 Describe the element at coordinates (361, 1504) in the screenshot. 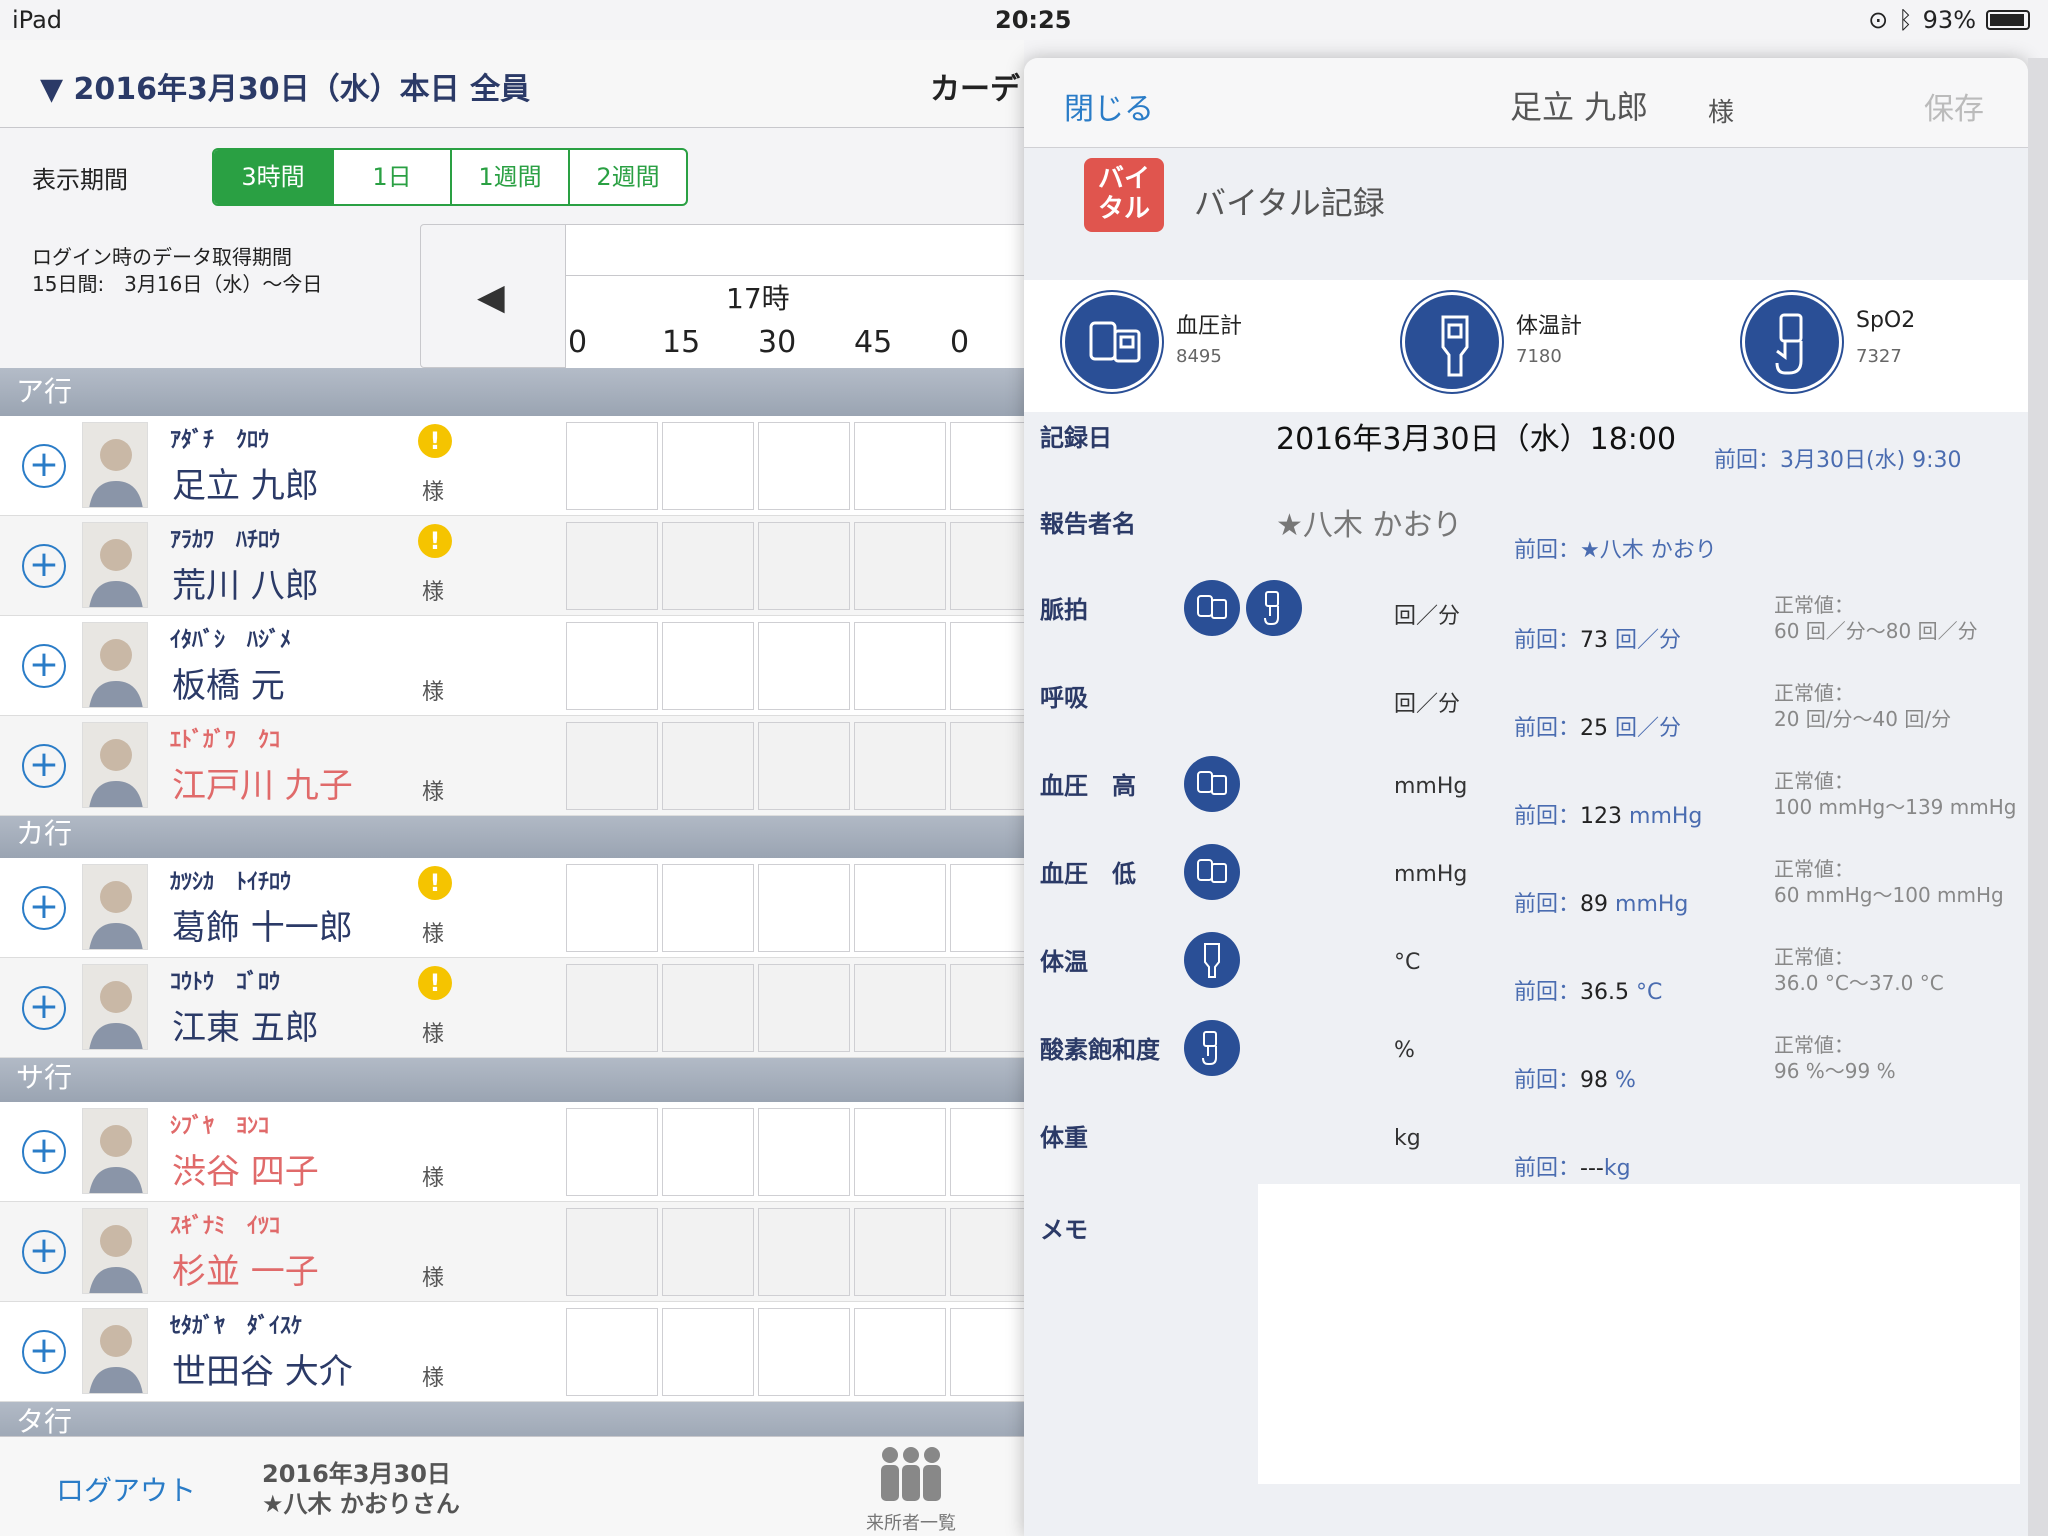

I see `user-info-name: ★八木 かおりさん` at that location.